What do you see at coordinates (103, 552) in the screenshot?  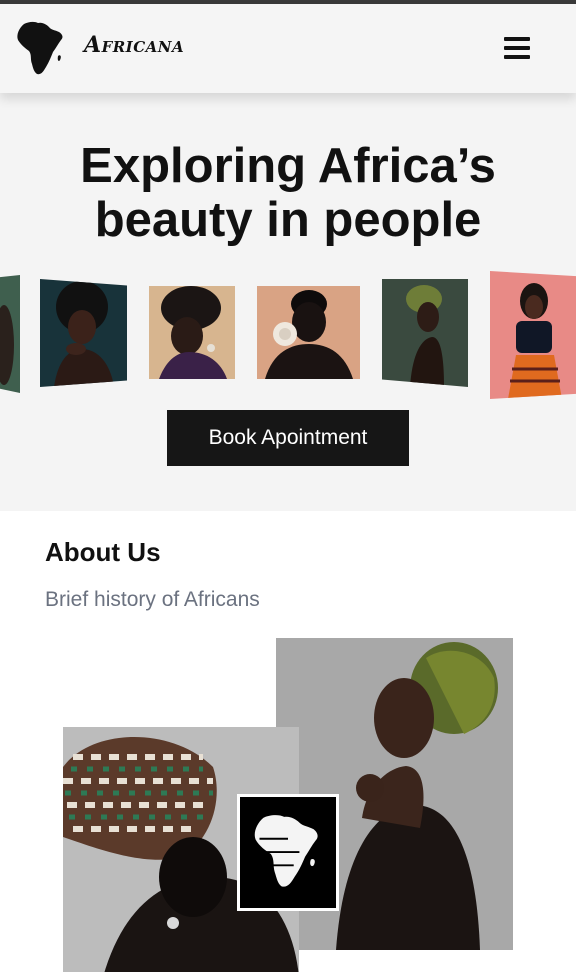 I see `about-title: About Us` at bounding box center [103, 552].